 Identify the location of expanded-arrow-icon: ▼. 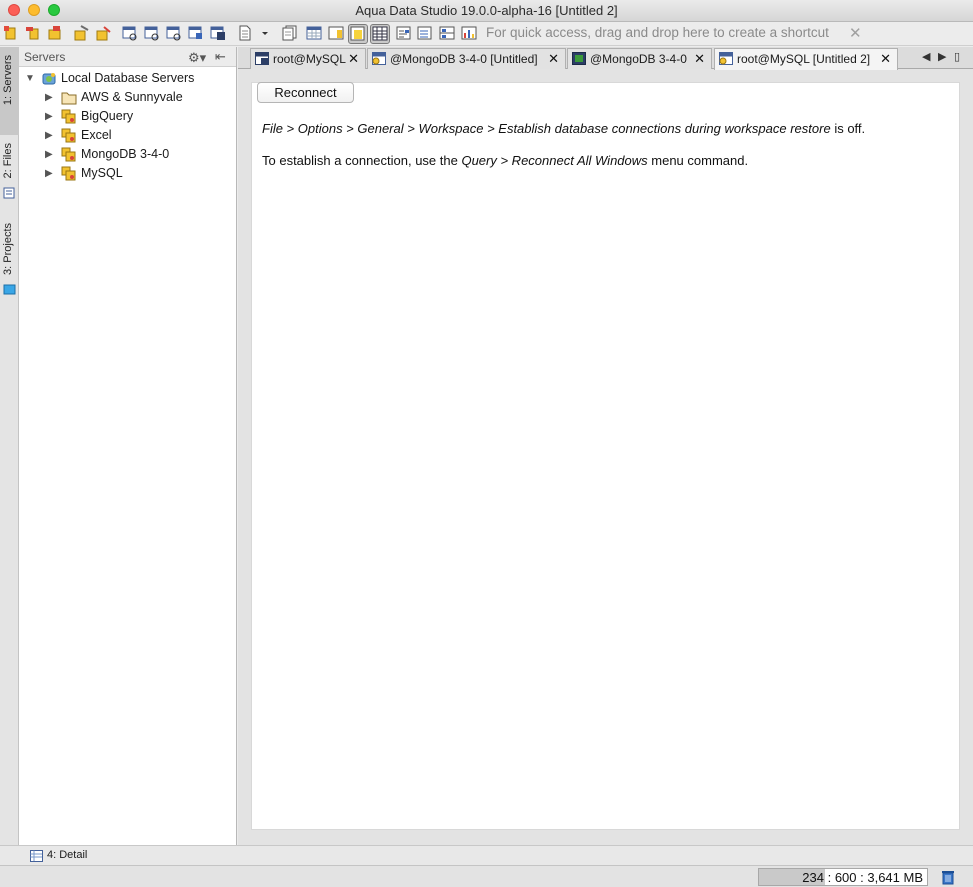
(30, 78).